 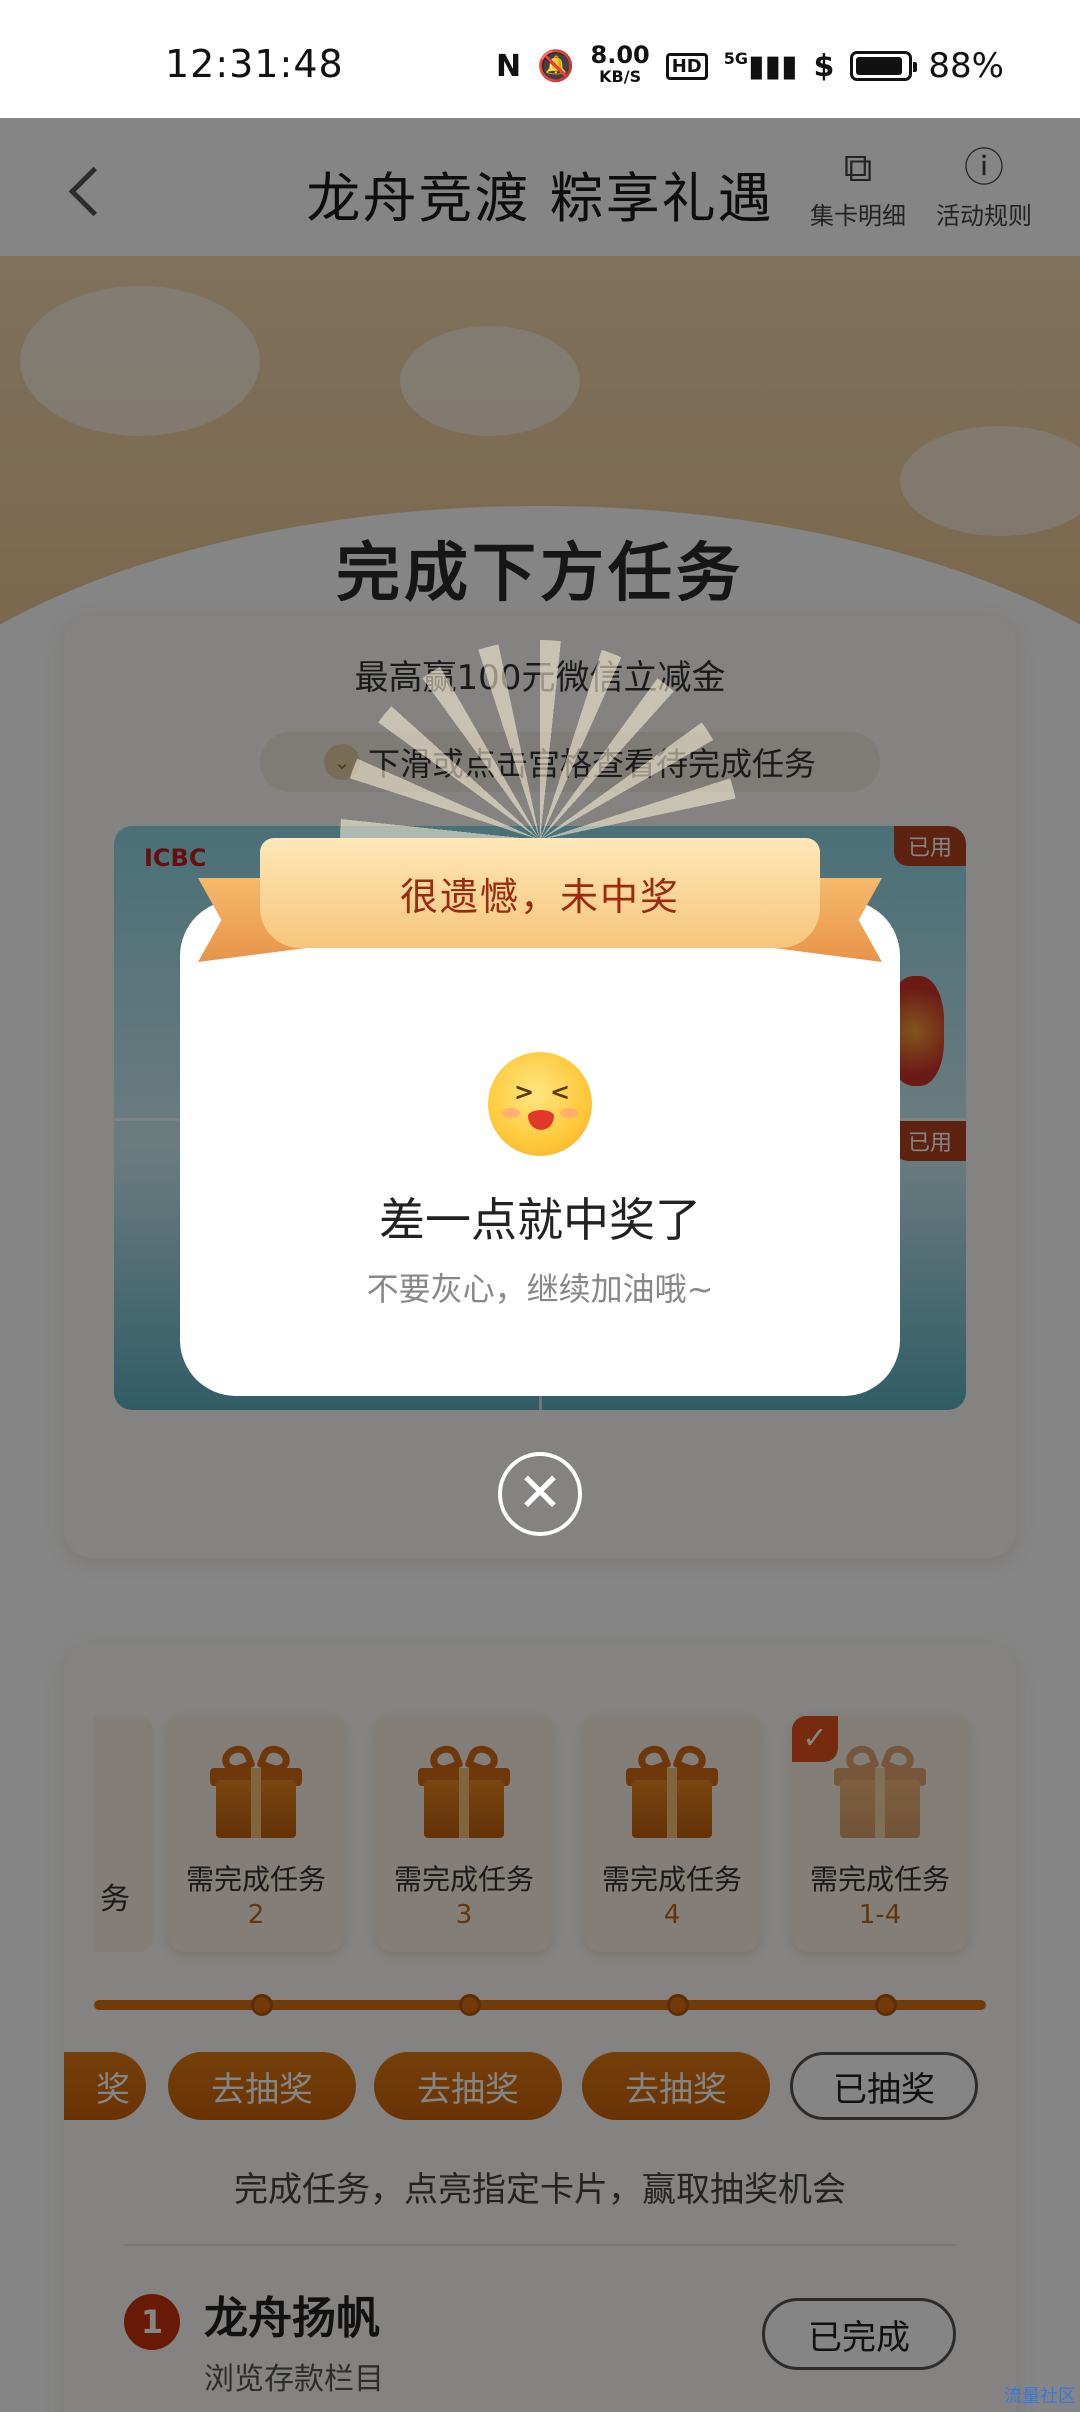 What do you see at coordinates (884, 66) in the screenshot?
I see `battery-icon` at bounding box center [884, 66].